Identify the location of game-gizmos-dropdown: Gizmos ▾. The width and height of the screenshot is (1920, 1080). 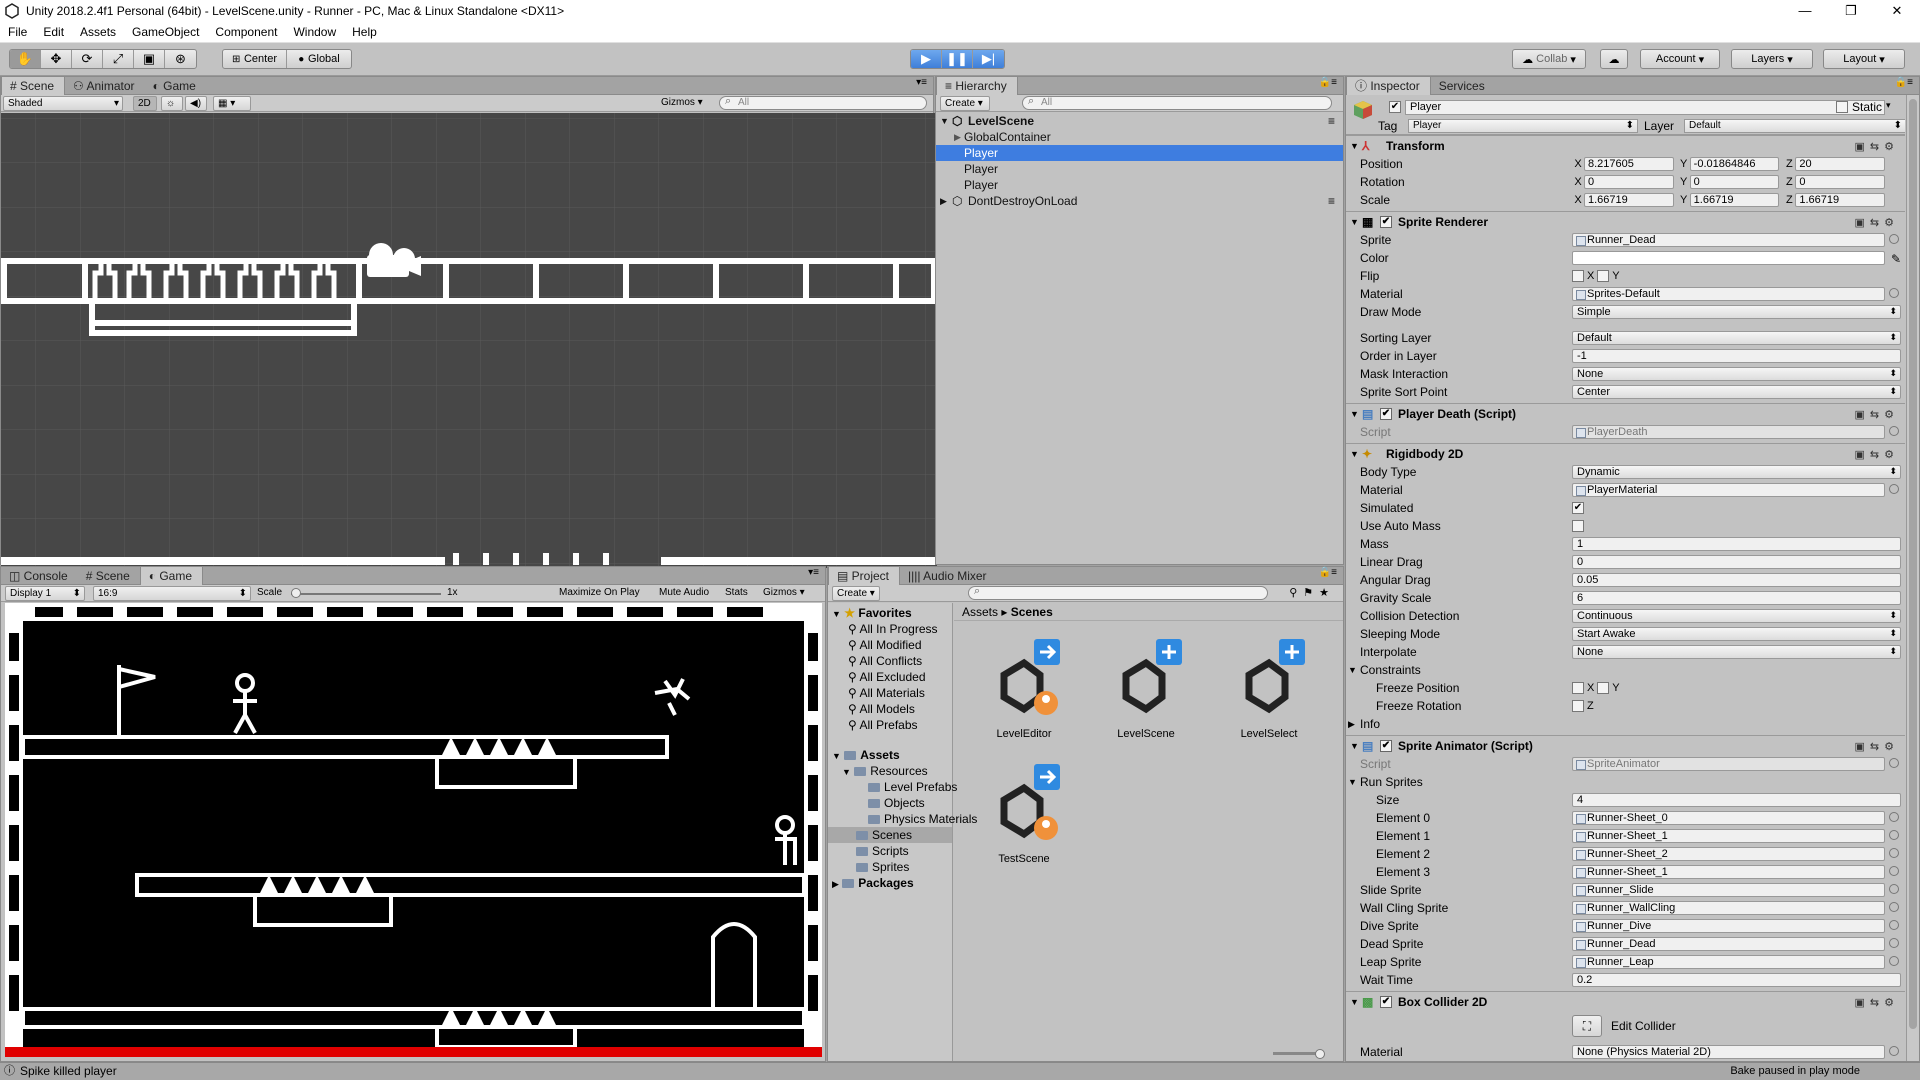
(787, 593).